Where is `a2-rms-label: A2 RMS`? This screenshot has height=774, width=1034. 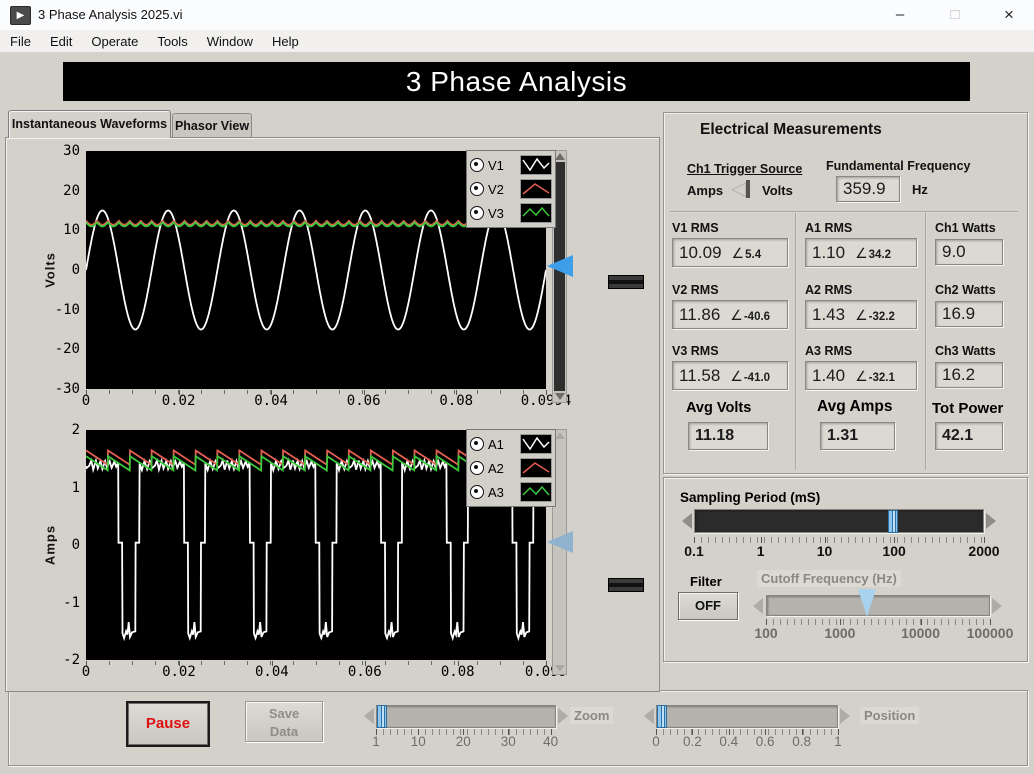
a2-rms-label: A2 RMS is located at coordinates (829, 290).